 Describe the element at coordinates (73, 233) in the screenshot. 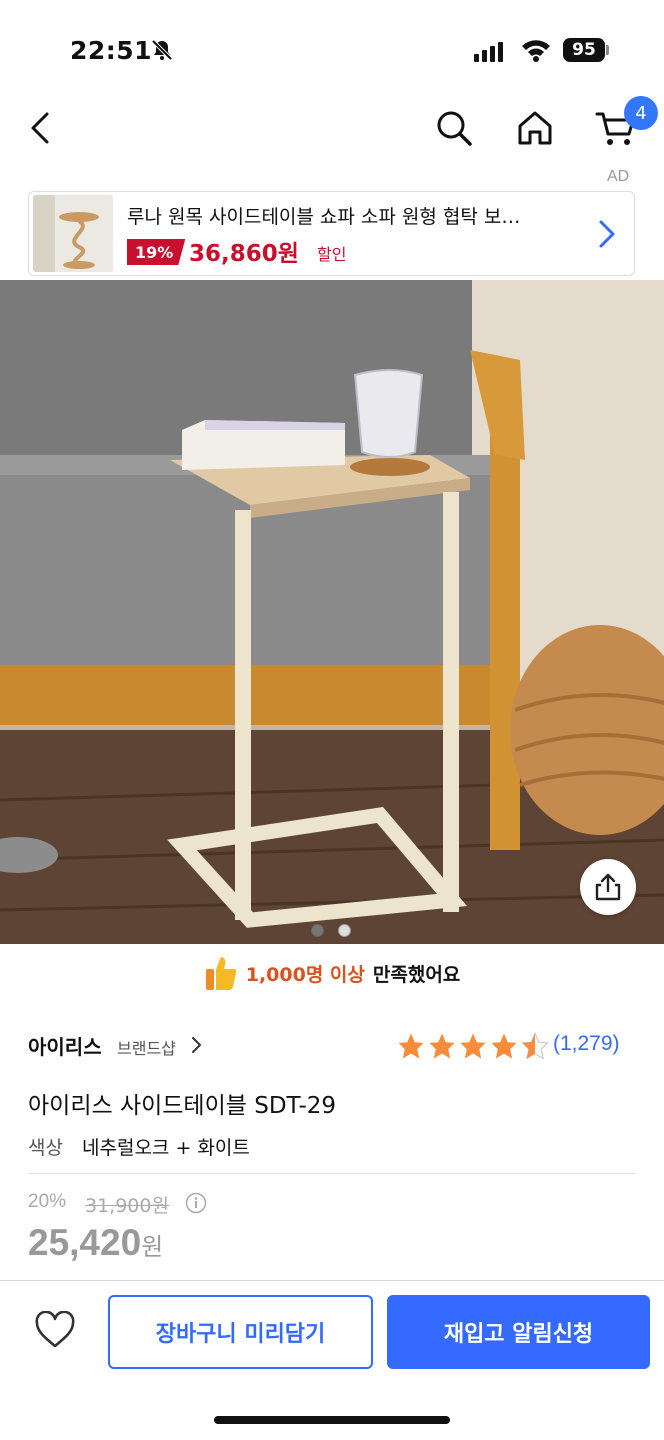

I see `ad-thumbnail` at that location.